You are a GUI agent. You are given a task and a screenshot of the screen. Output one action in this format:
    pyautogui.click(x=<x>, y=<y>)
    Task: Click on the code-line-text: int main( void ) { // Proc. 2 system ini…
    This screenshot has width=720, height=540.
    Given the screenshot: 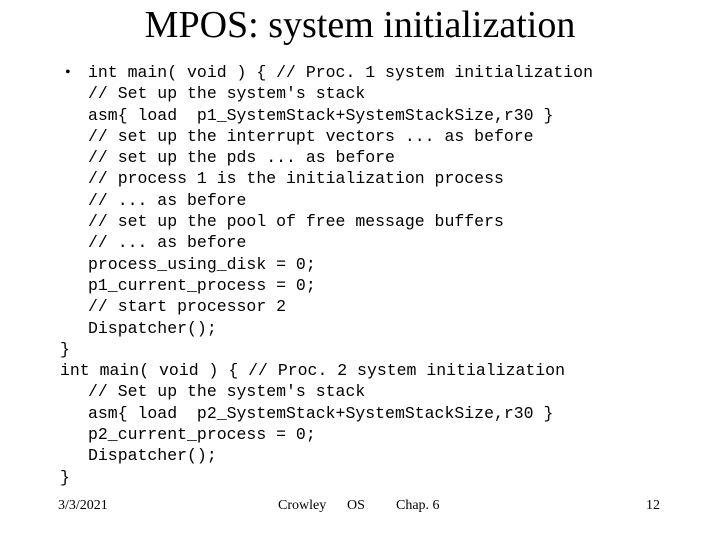 What is the action you would take?
    pyautogui.click(x=312, y=371)
    